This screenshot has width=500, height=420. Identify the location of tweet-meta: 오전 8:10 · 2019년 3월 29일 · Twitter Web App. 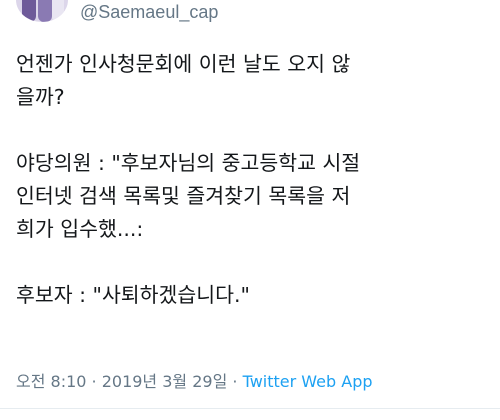
(194, 382).